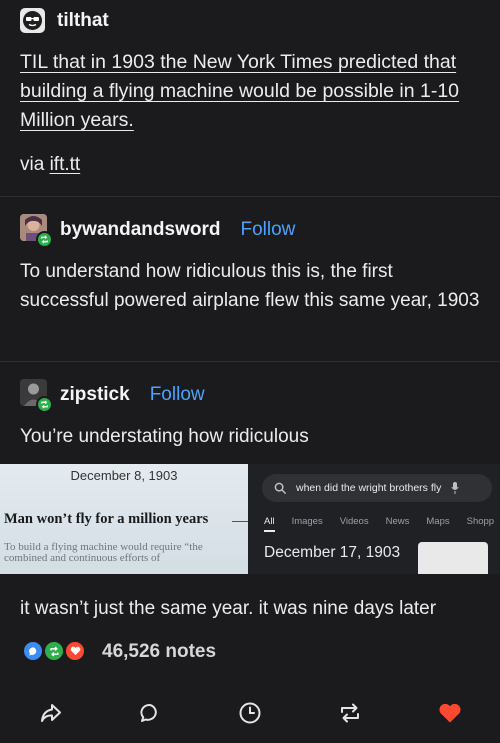  What do you see at coordinates (269, 524) in the screenshot?
I see `search-tab-all: All` at bounding box center [269, 524].